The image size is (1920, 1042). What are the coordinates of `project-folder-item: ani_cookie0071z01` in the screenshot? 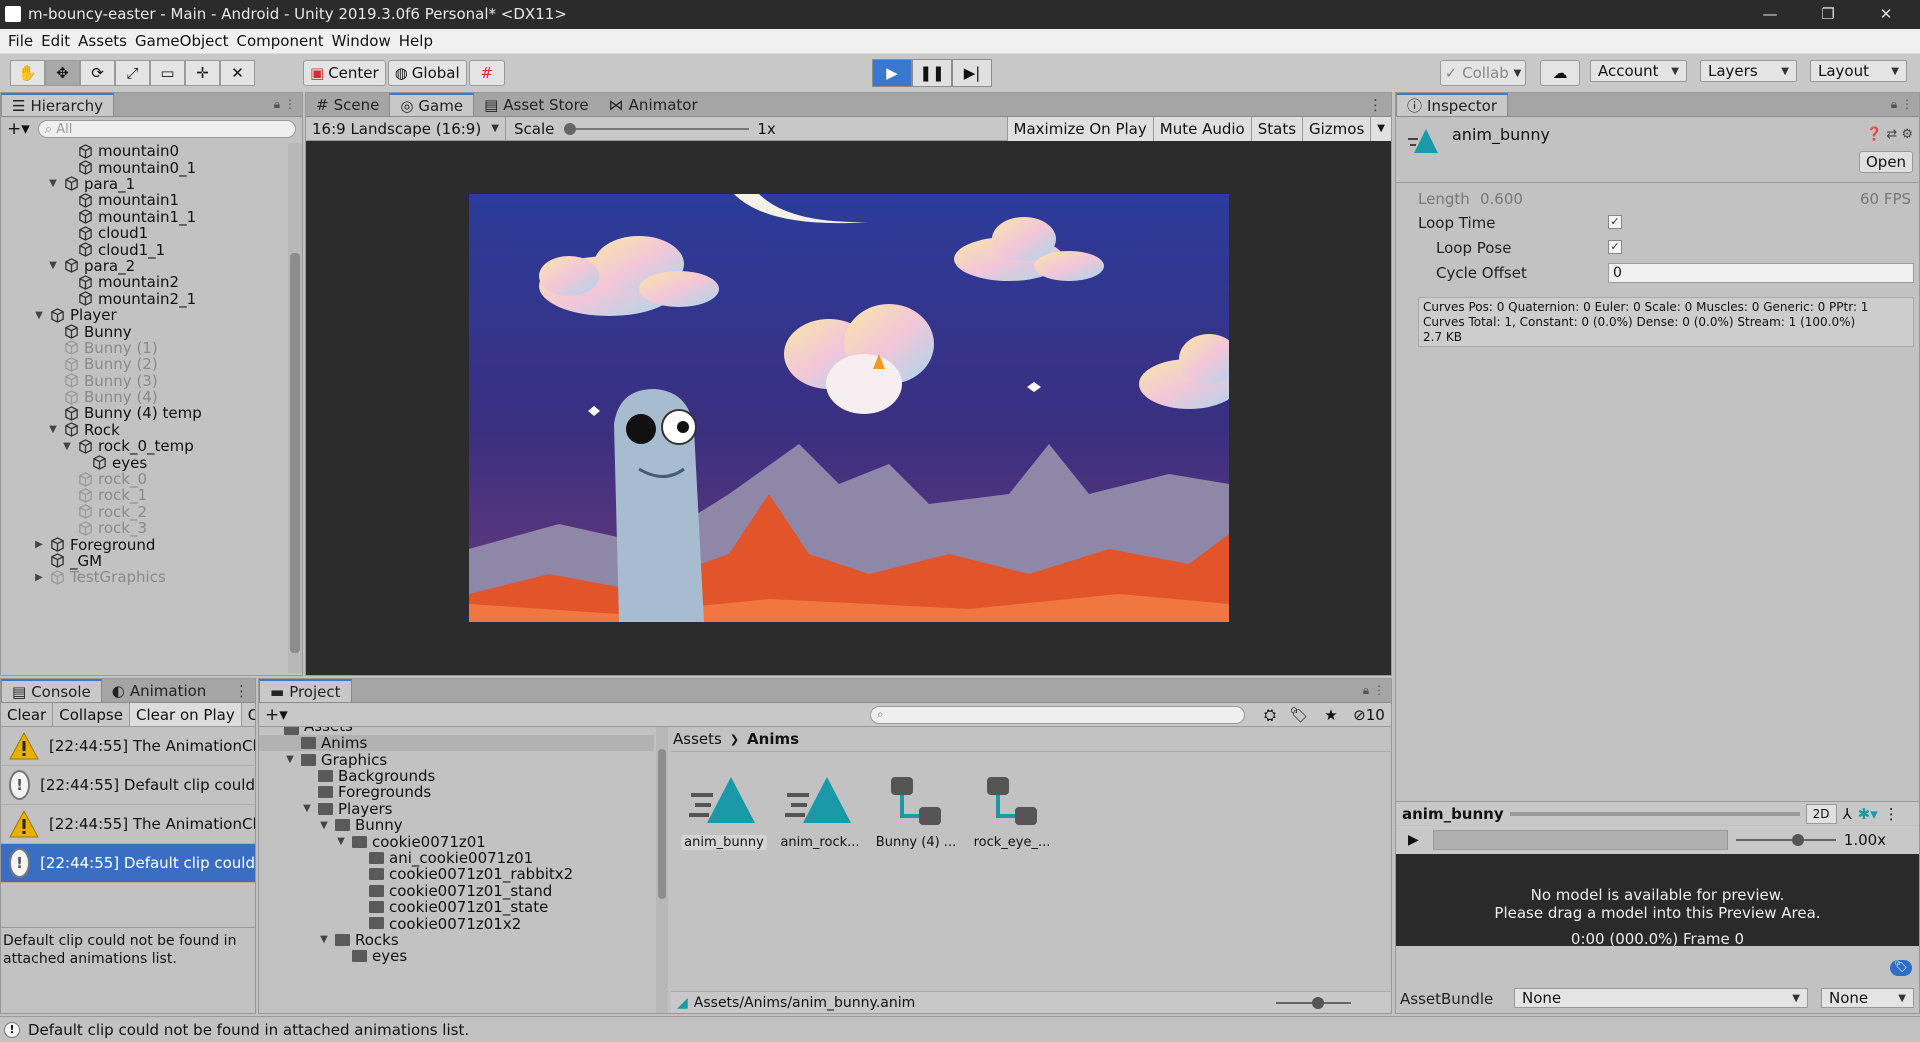 It's located at (456, 858).